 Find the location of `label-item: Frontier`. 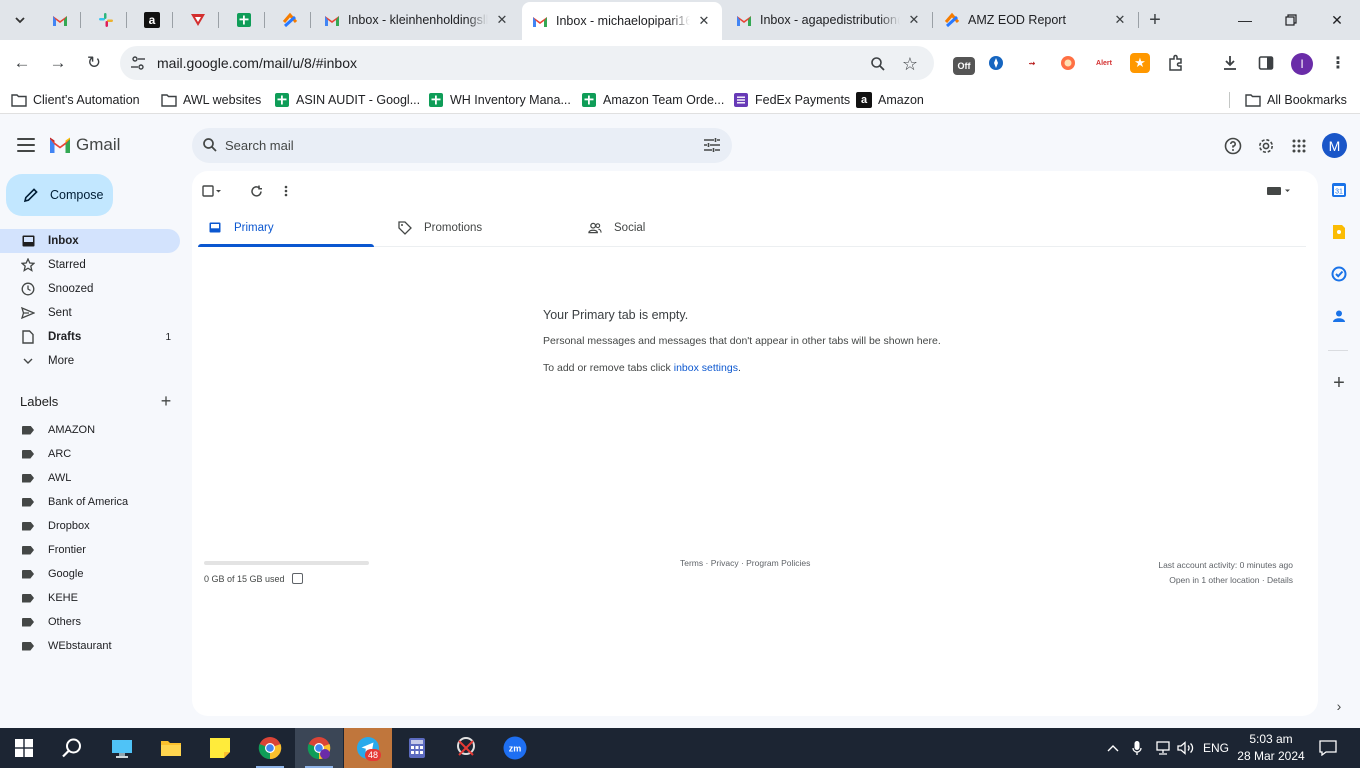

label-item: Frontier is located at coordinates (90, 550).